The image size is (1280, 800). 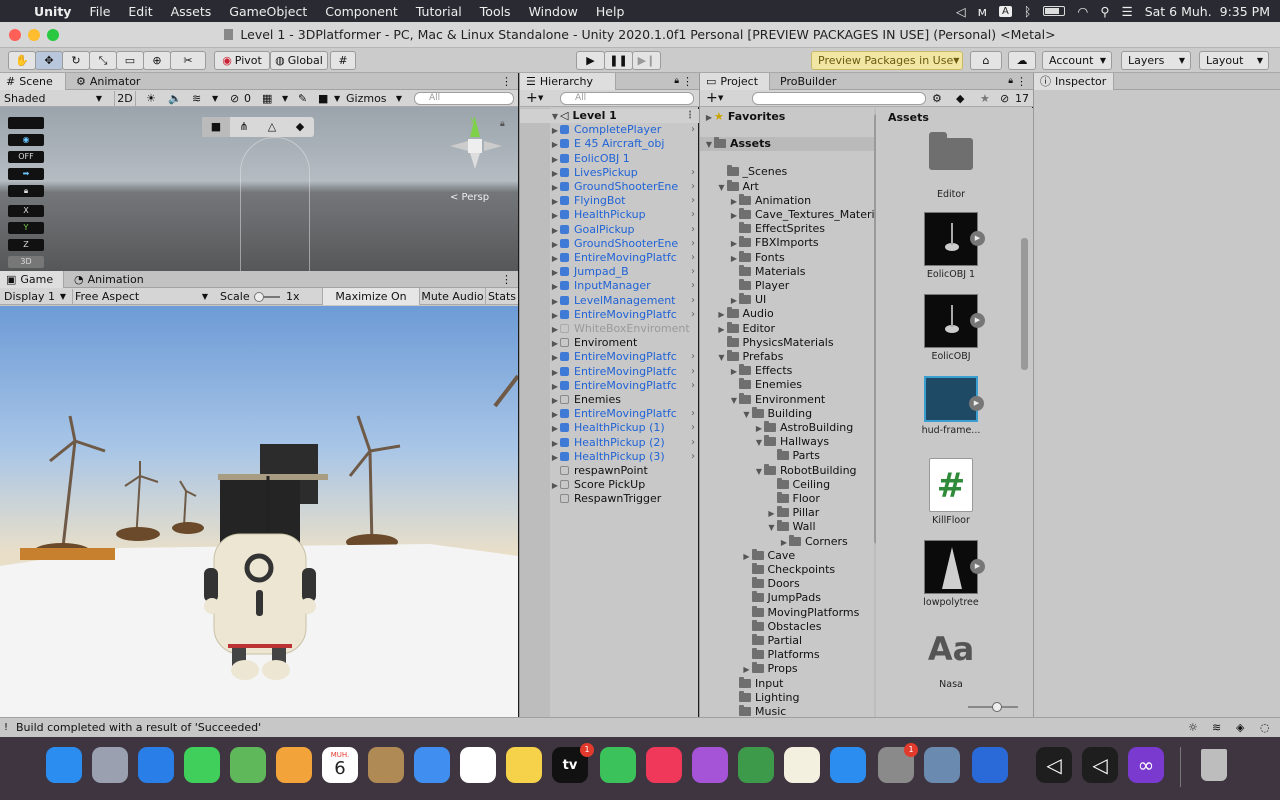 I want to click on bug-icon: ☼, so click(x=1193, y=727).